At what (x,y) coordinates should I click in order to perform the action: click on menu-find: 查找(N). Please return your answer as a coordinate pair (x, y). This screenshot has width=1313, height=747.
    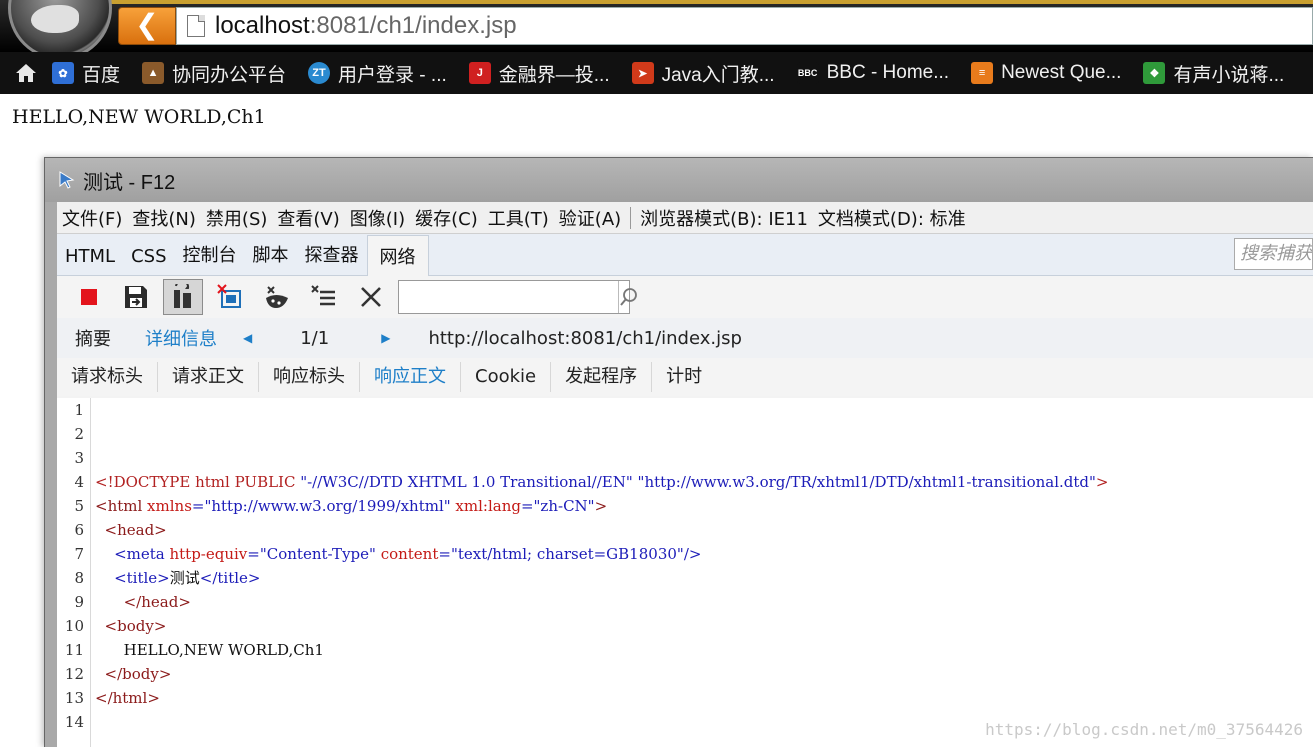
    Looking at the image, I should click on (164, 218).